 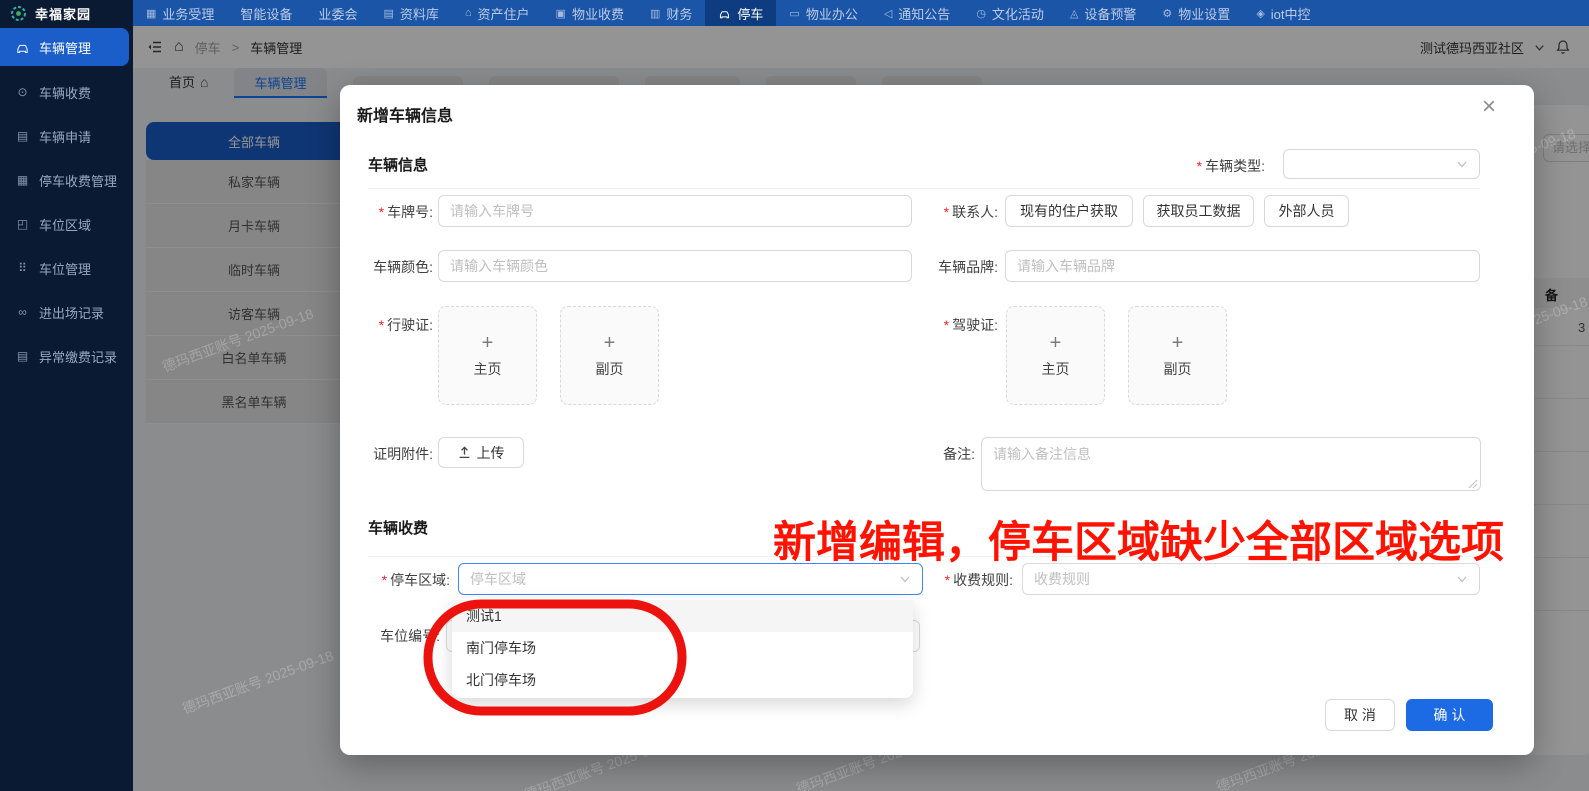 I want to click on driver-license-sub-upload: + 副页, so click(x=1177, y=355).